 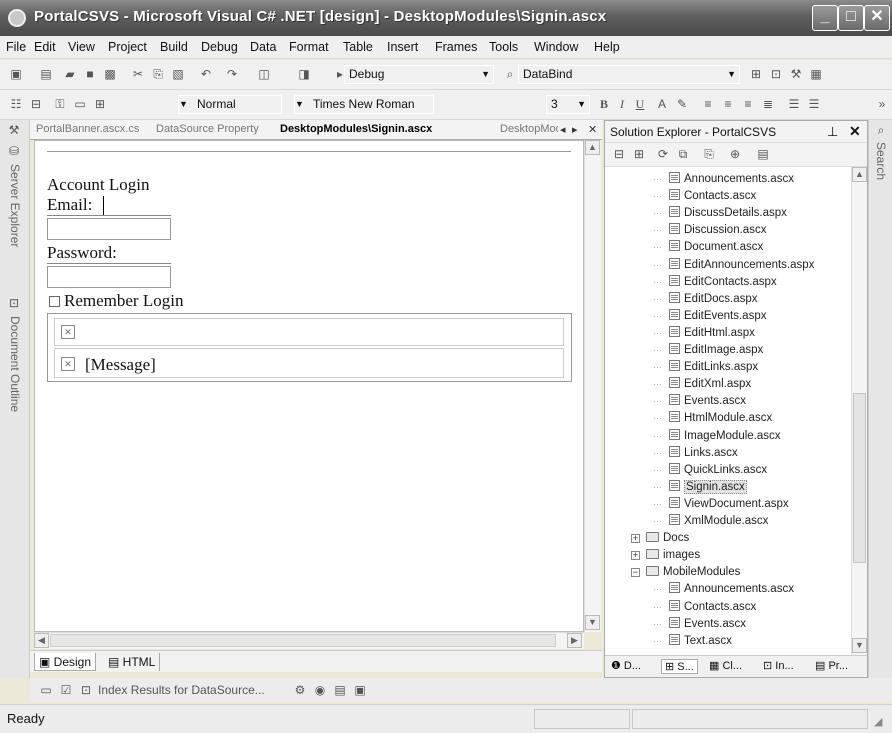 What do you see at coordinates (556, 47) in the screenshot?
I see `menu-window: Window` at bounding box center [556, 47].